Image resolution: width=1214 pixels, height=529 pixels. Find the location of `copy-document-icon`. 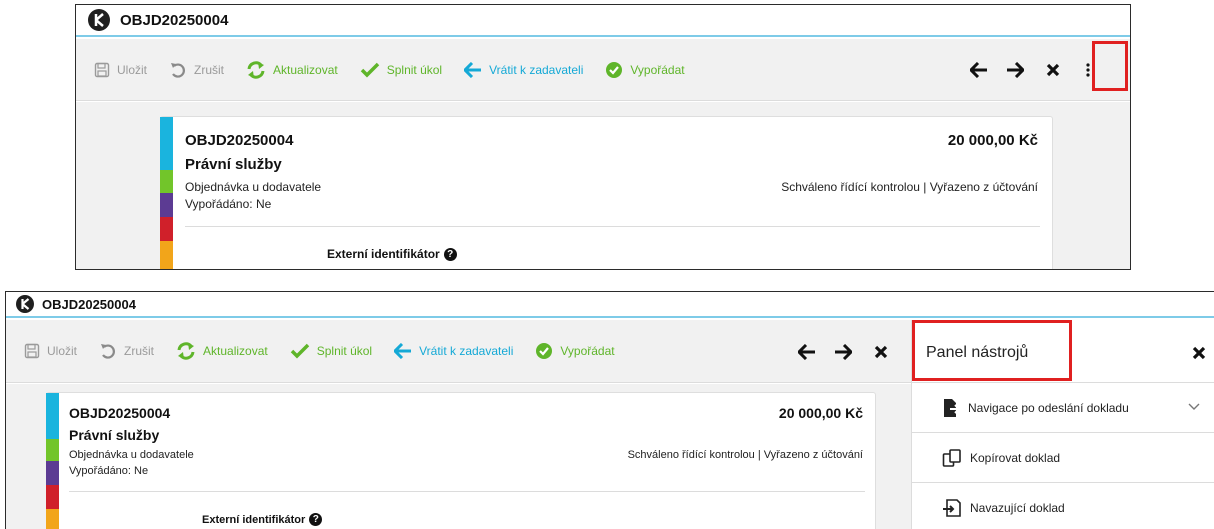

copy-document-icon is located at coordinates (952, 457).